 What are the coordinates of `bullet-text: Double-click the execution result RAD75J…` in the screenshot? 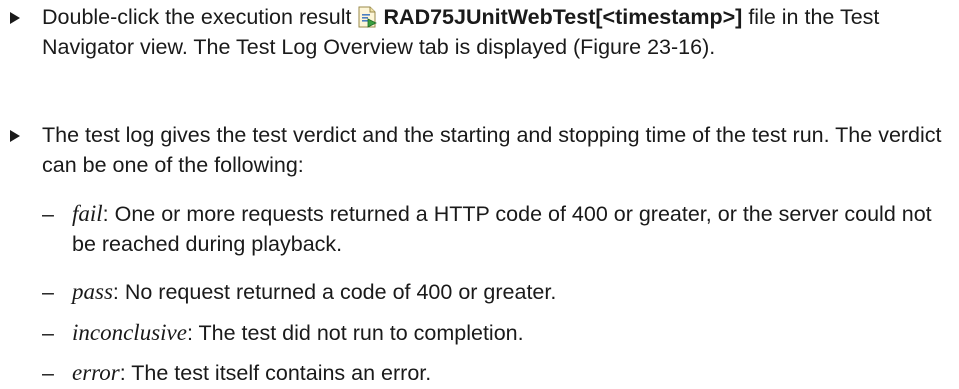 It's located at (494, 32).